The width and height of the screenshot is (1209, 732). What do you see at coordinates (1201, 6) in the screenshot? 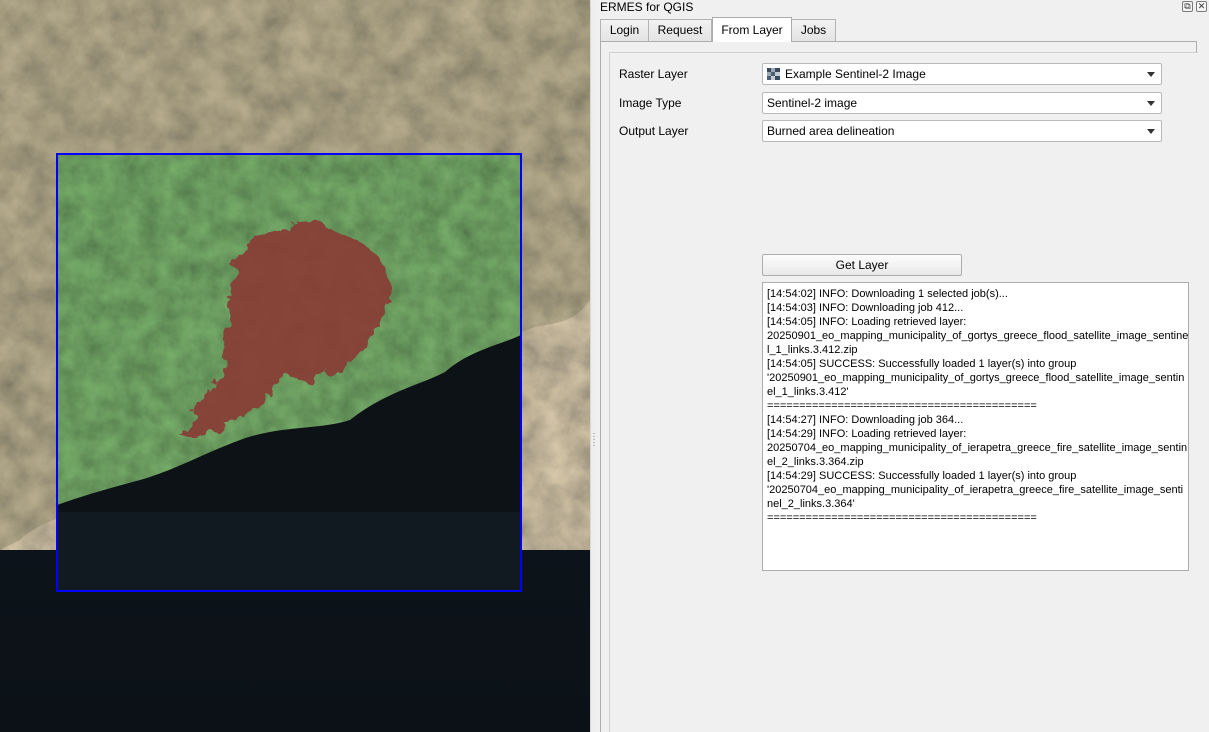
I see `close-icon: ✕` at bounding box center [1201, 6].